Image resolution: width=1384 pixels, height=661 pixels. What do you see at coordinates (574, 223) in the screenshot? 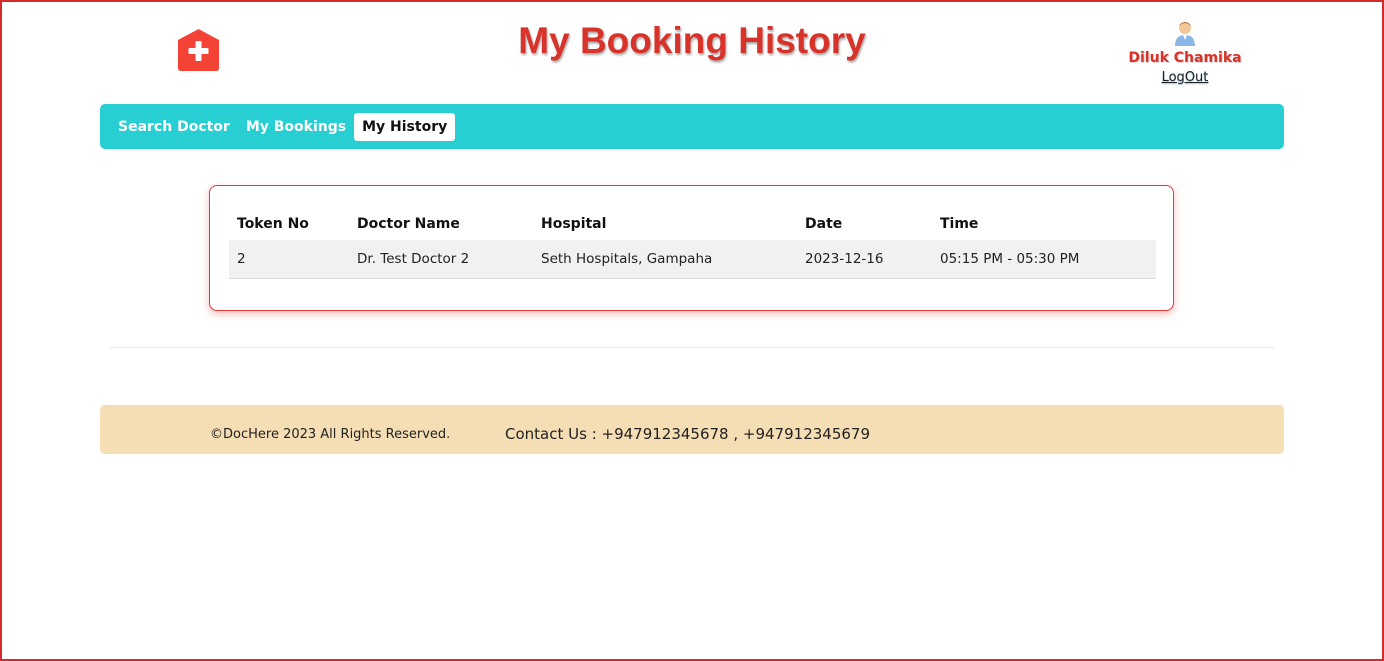
I see `column-header-hospital: Hospital` at bounding box center [574, 223].